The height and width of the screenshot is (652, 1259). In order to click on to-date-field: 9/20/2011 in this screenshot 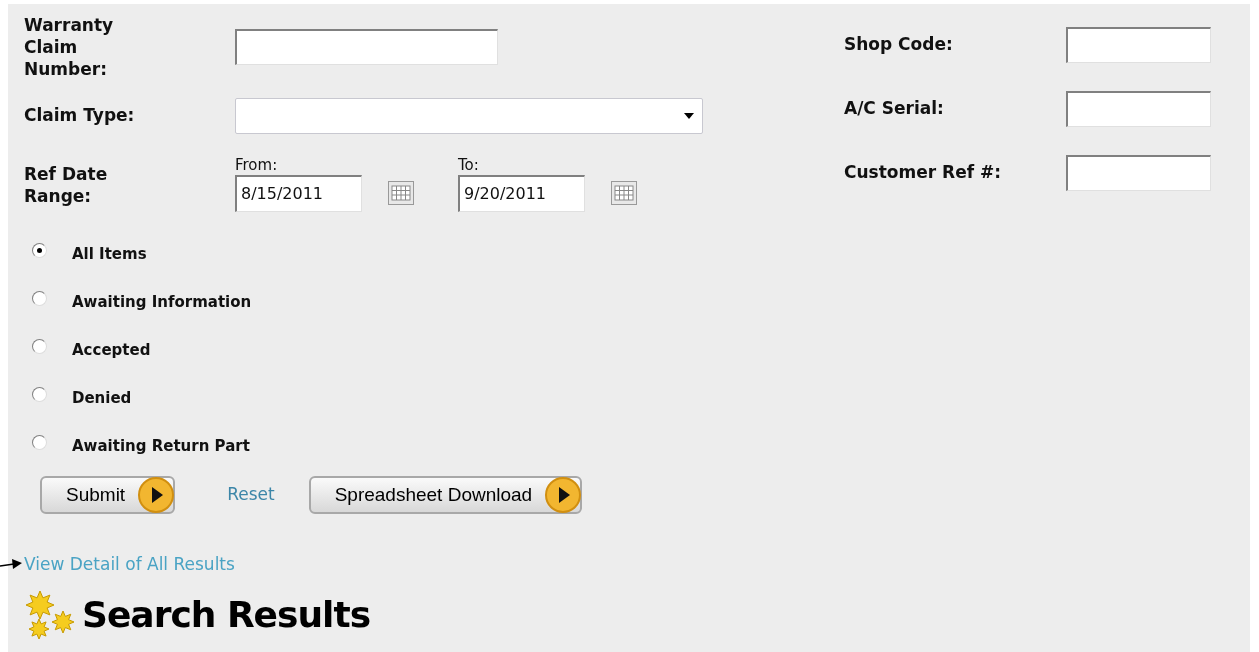, I will do `click(521, 193)`.